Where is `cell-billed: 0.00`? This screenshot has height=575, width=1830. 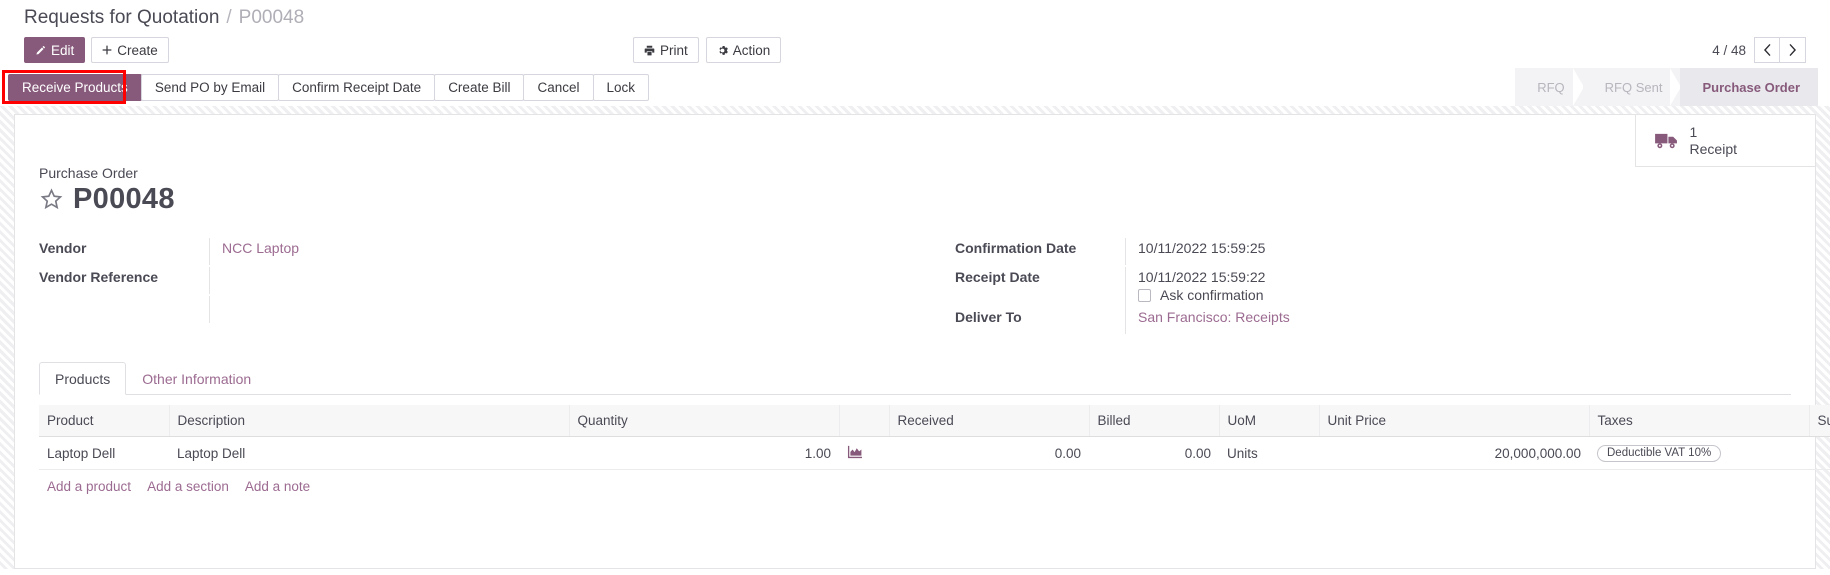 cell-billed: 0.00 is located at coordinates (1154, 453).